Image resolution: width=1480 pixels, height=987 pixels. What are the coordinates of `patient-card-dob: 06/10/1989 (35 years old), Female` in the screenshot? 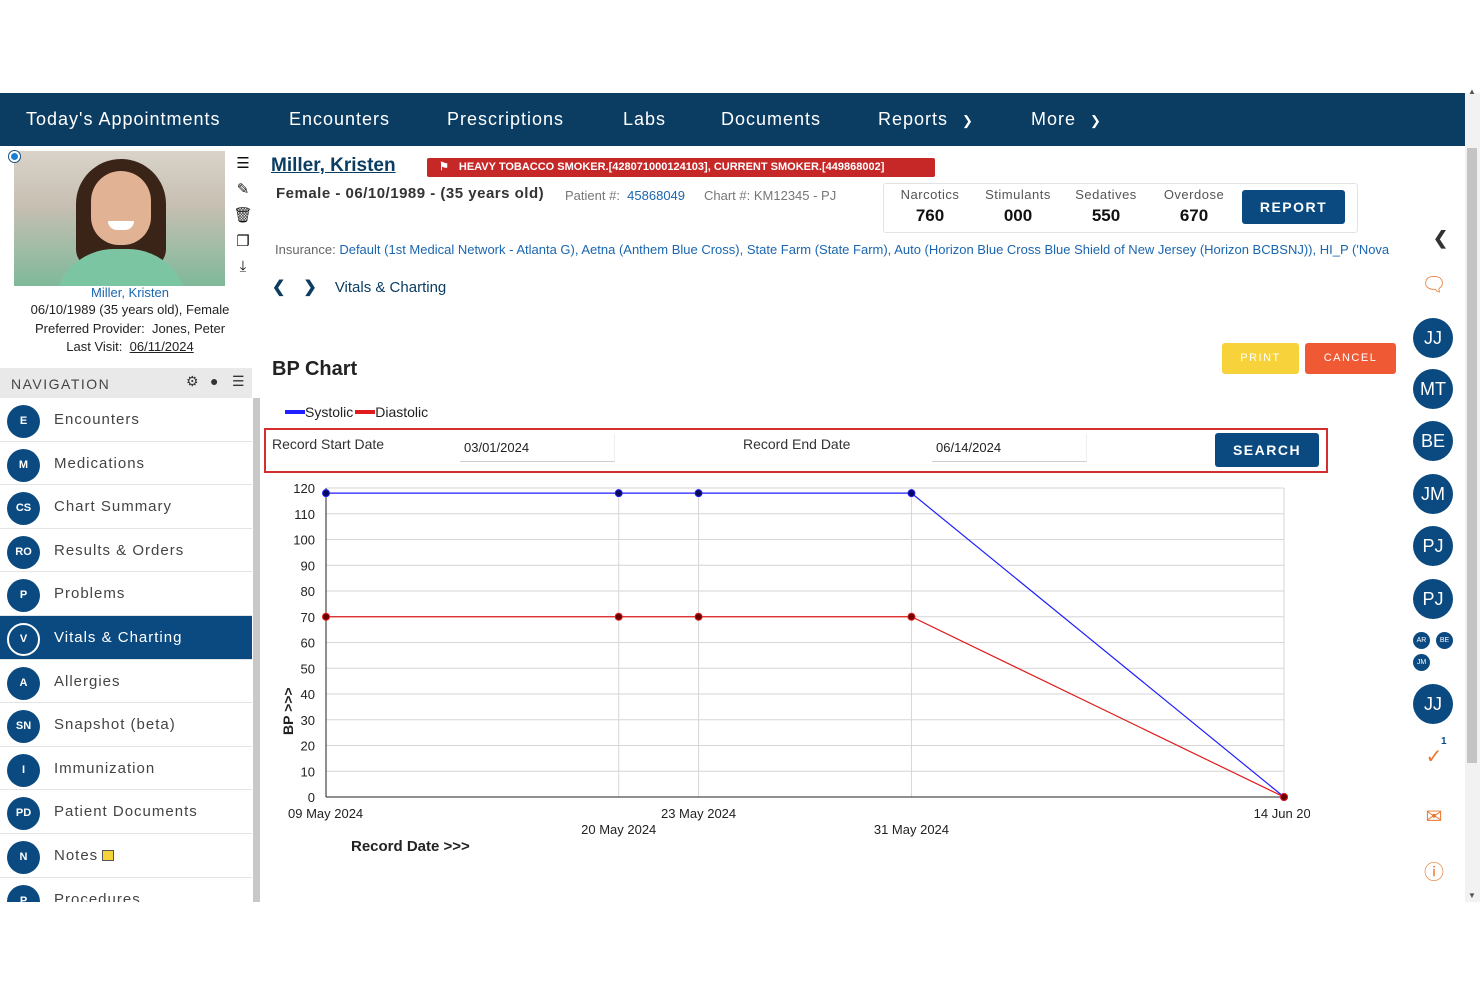 It's located at (130, 309).